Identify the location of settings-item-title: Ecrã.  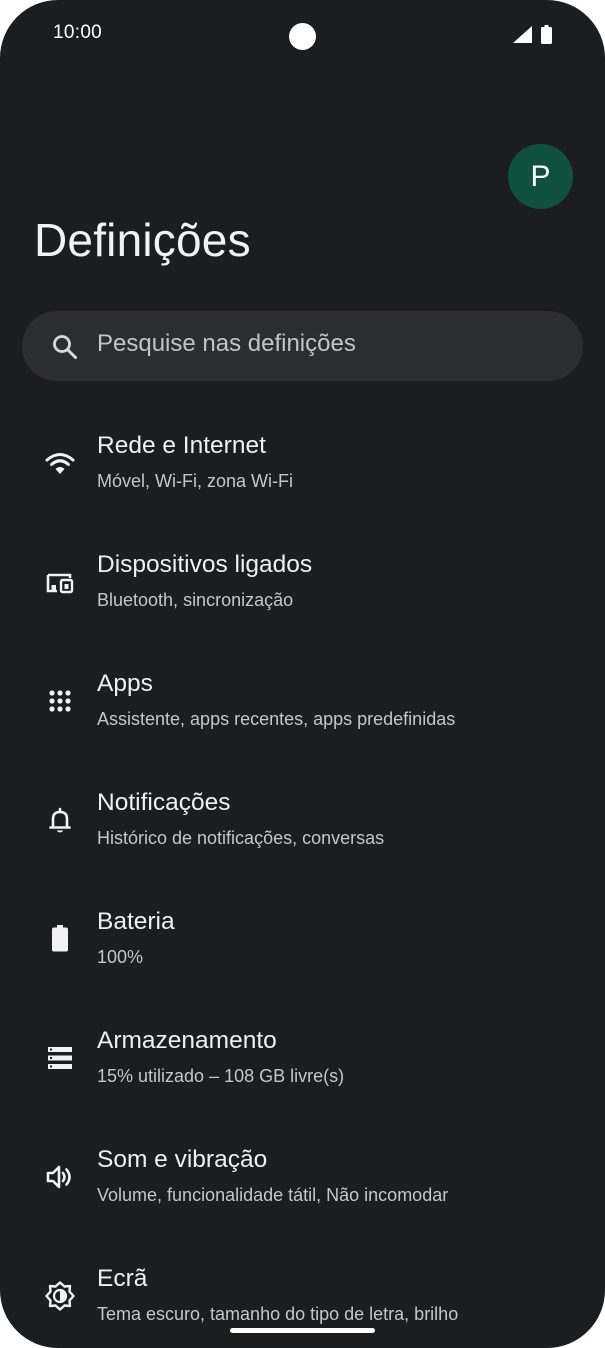
(122, 1278).